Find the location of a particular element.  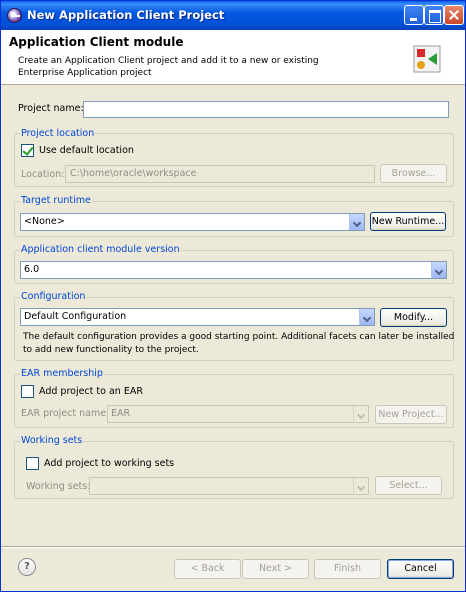

add-to-ear-checkbox is located at coordinates (27, 391).